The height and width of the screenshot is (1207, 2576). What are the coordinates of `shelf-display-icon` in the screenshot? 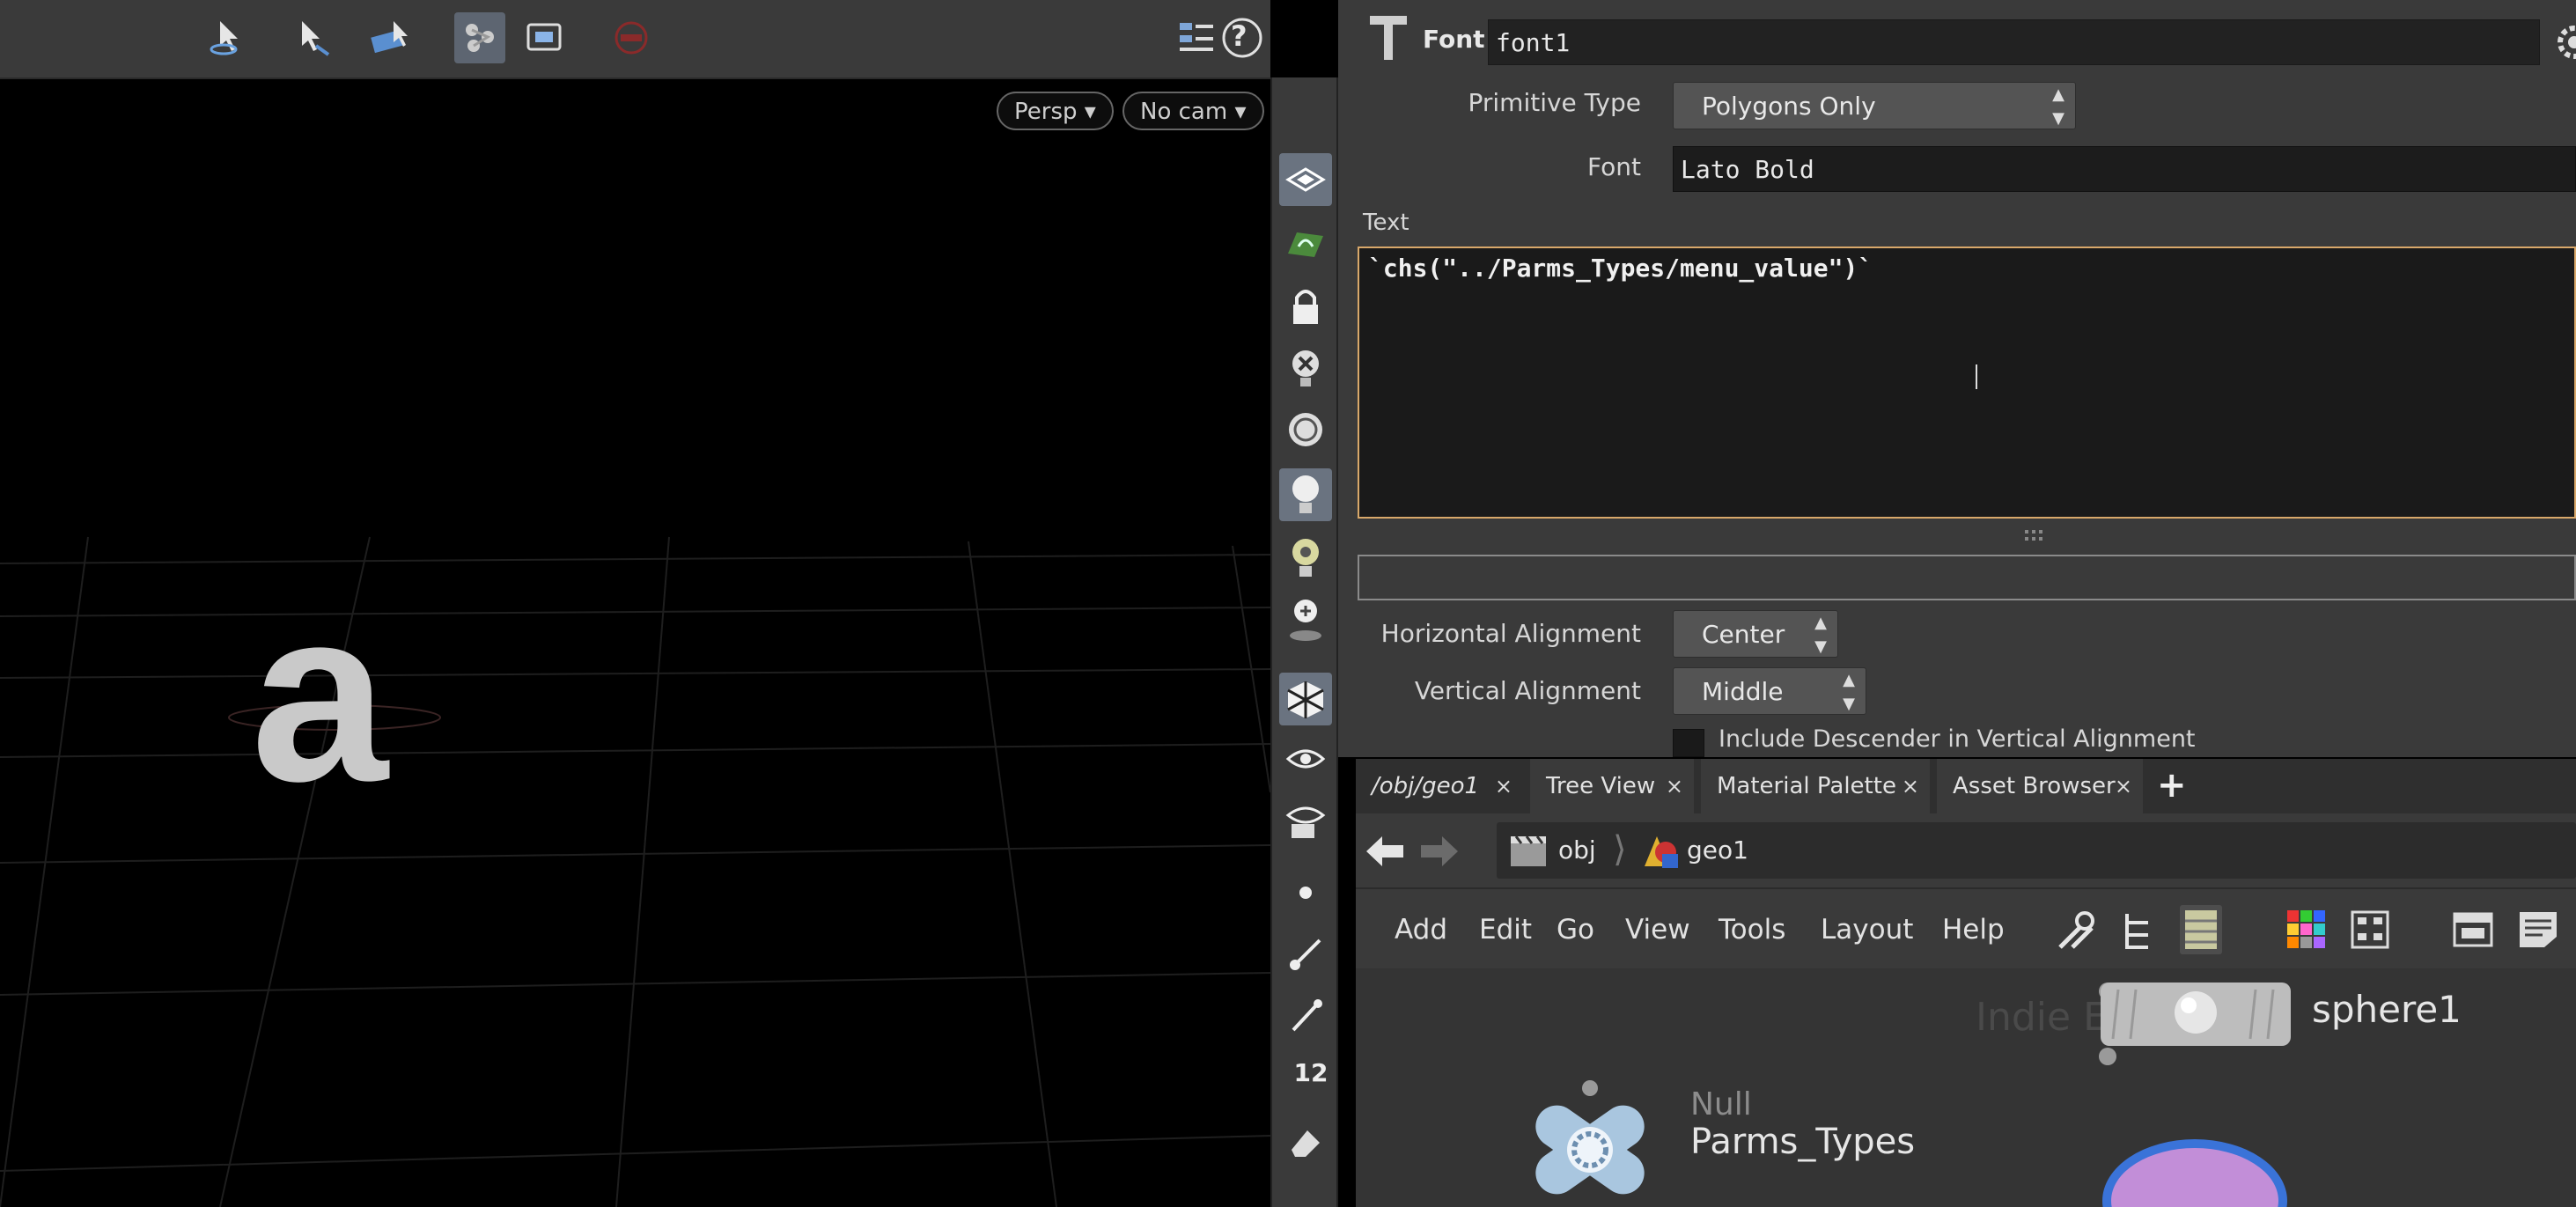 It's located at (1196, 38).